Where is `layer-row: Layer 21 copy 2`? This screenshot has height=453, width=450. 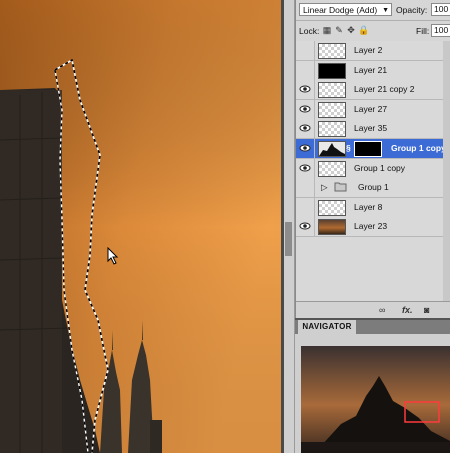 layer-row: Layer 21 copy 2 is located at coordinates (373, 90).